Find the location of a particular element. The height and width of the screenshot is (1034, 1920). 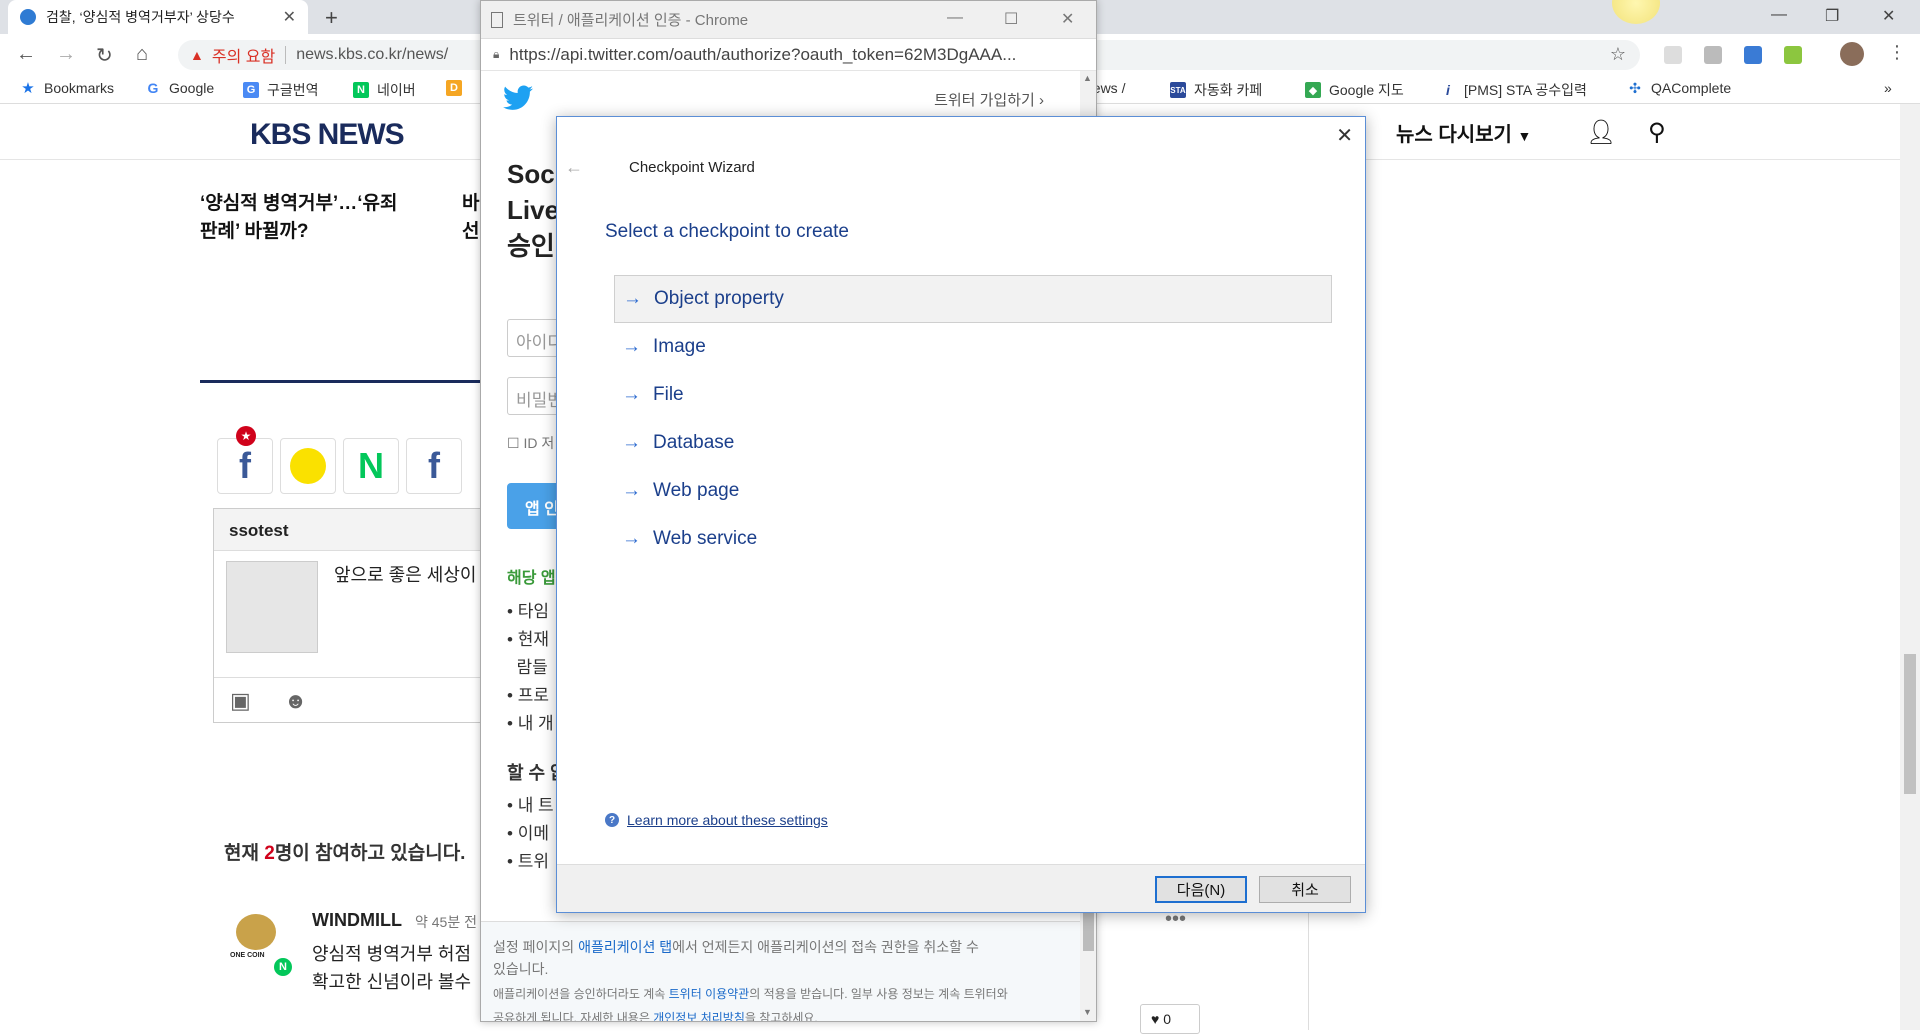

related-article-2: 바 선 is located at coordinates (470, 218).